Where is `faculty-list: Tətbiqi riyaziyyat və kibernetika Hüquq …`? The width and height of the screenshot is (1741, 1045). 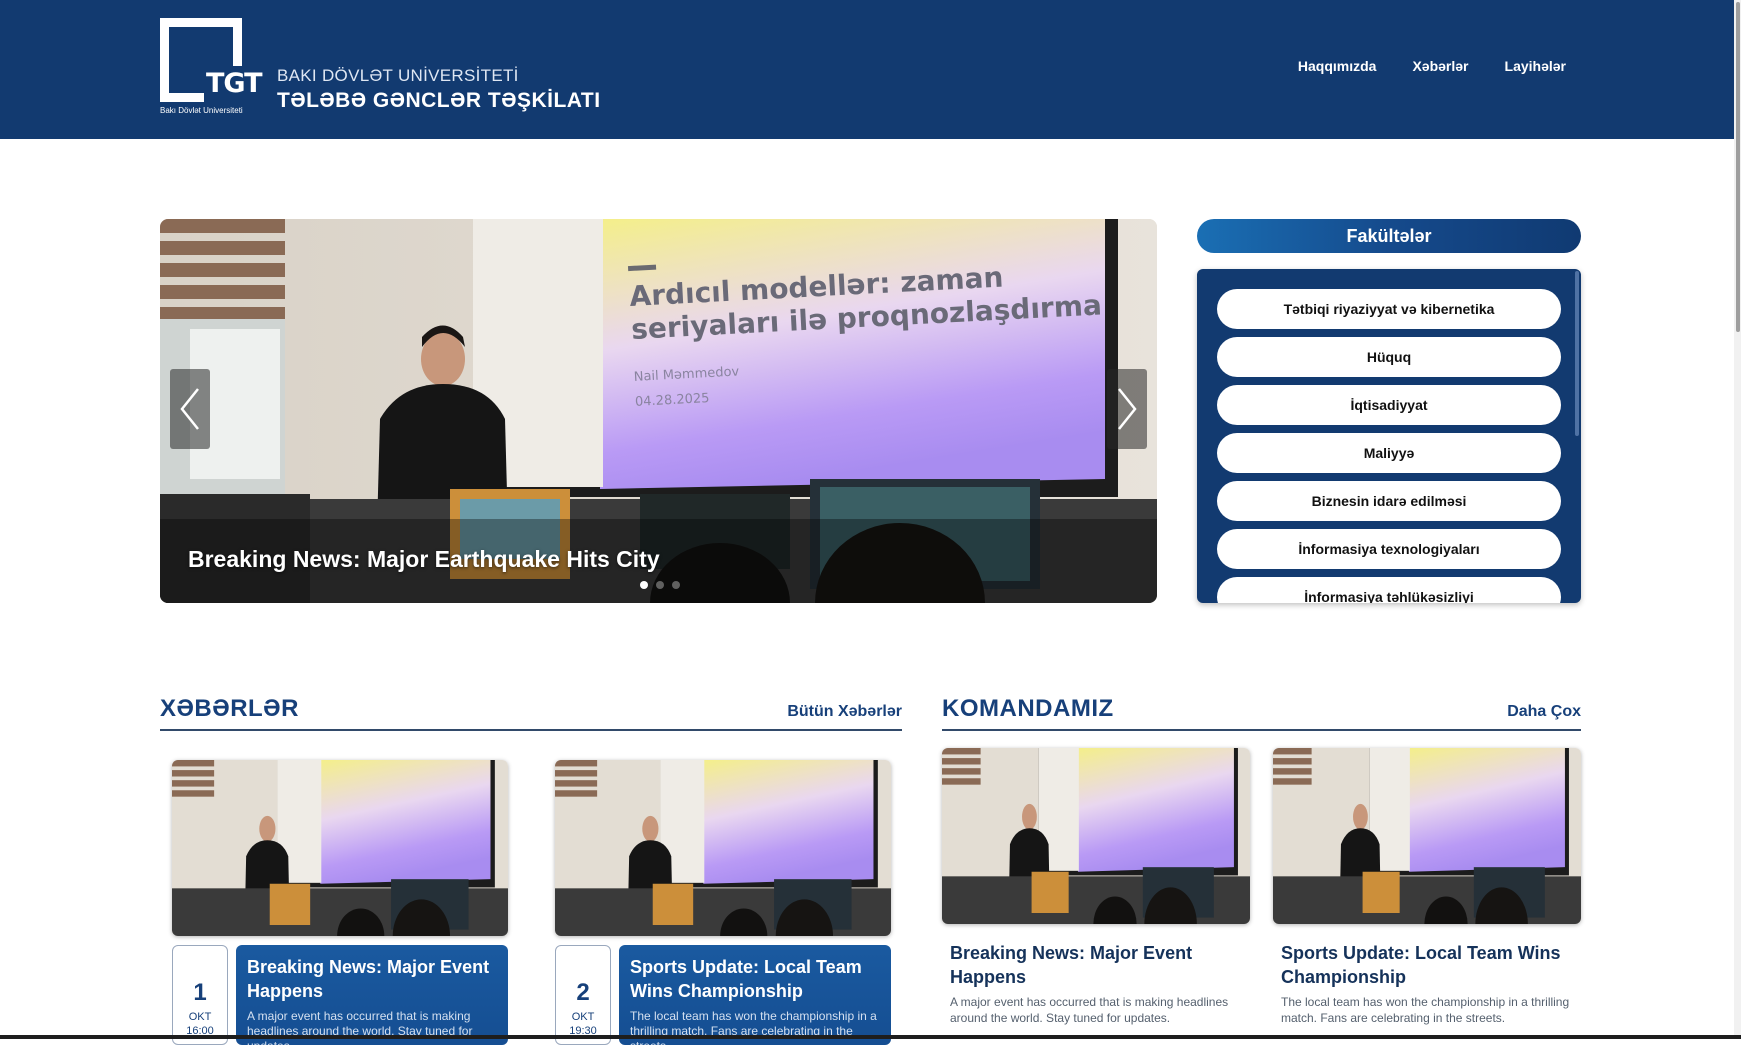
faculty-list: Tətbiqi riyaziyyat və kibernetika Hüquq … is located at coordinates (1389, 446).